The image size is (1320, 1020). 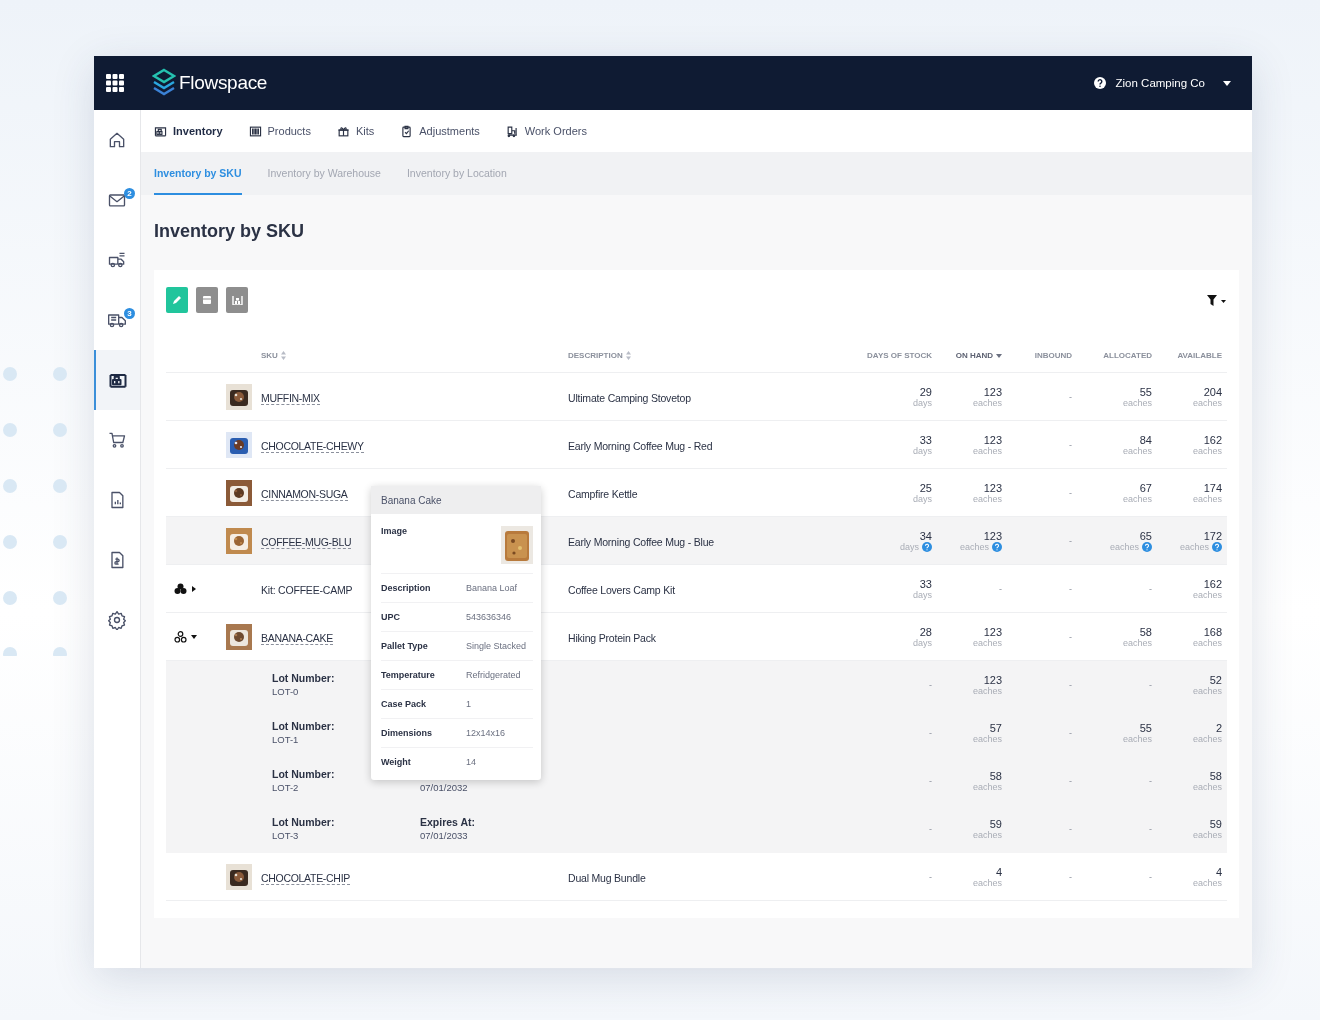 What do you see at coordinates (440, 131) in the screenshot?
I see `nav-tab: Adjustments` at bounding box center [440, 131].